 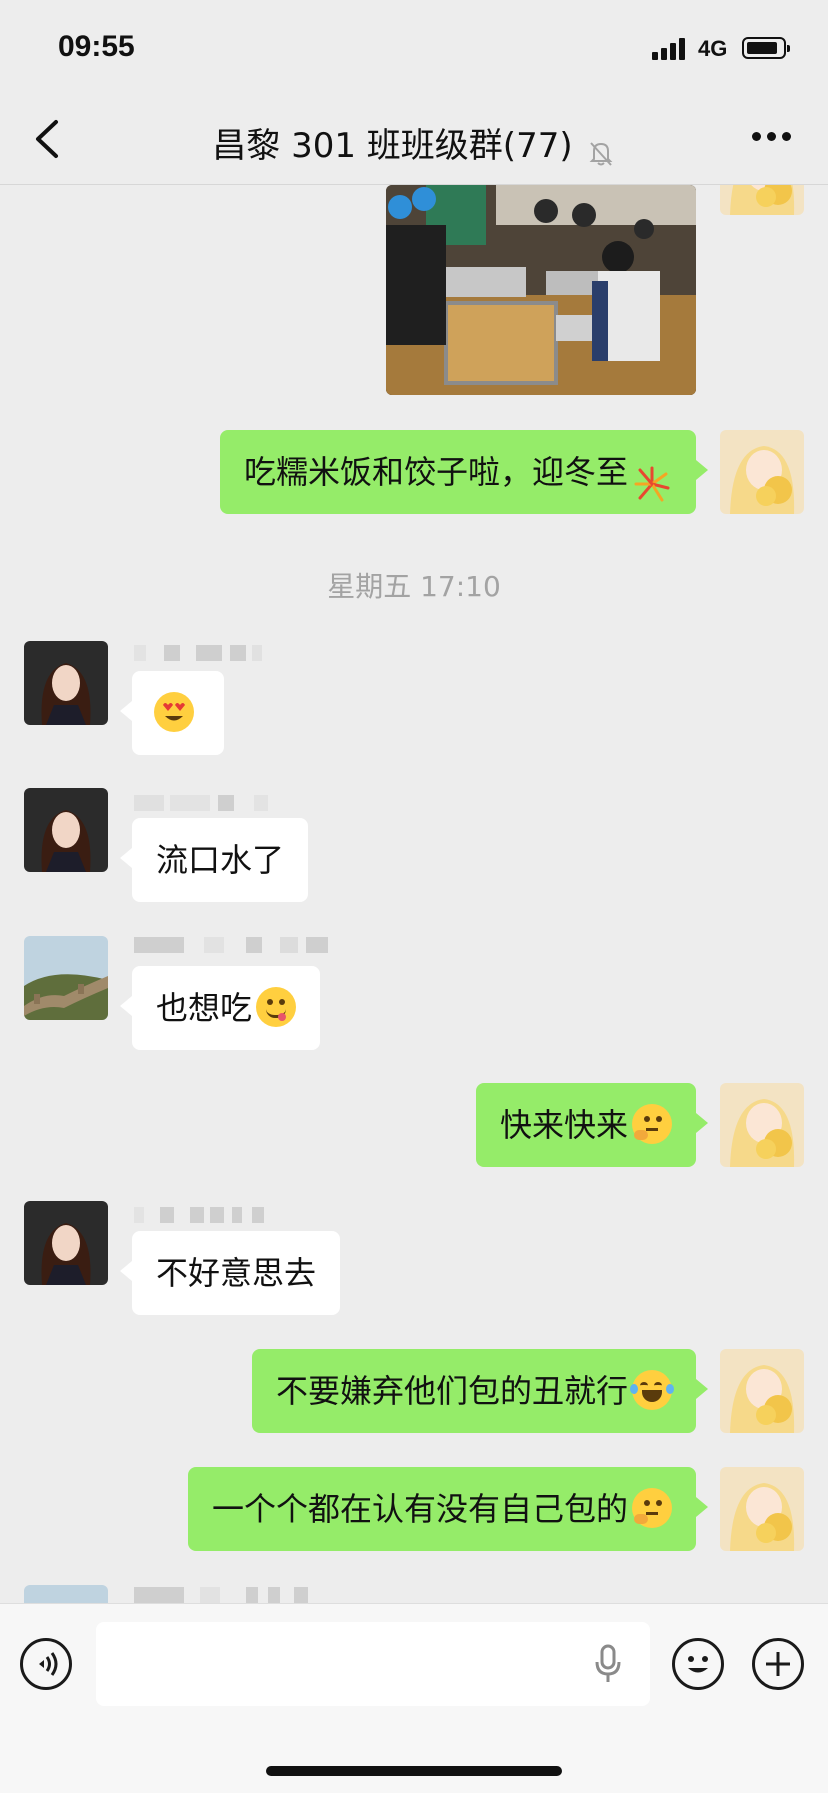 What do you see at coordinates (652, 476) in the screenshot?
I see `fireworks-emoji-icon` at bounding box center [652, 476].